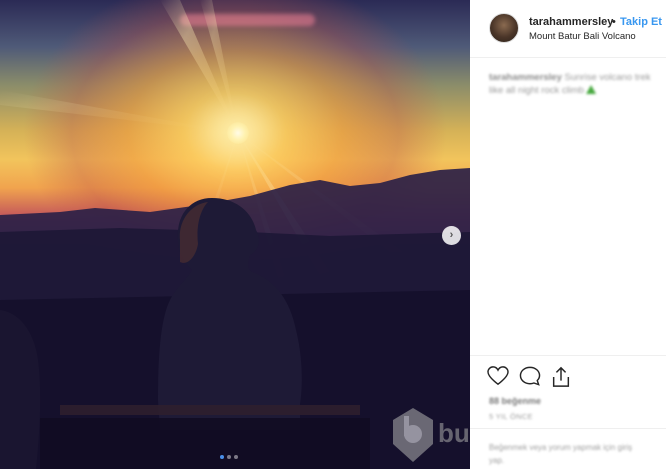 The width and height of the screenshot is (666, 469). What do you see at coordinates (561, 377) in the screenshot?
I see `share-icon` at bounding box center [561, 377].